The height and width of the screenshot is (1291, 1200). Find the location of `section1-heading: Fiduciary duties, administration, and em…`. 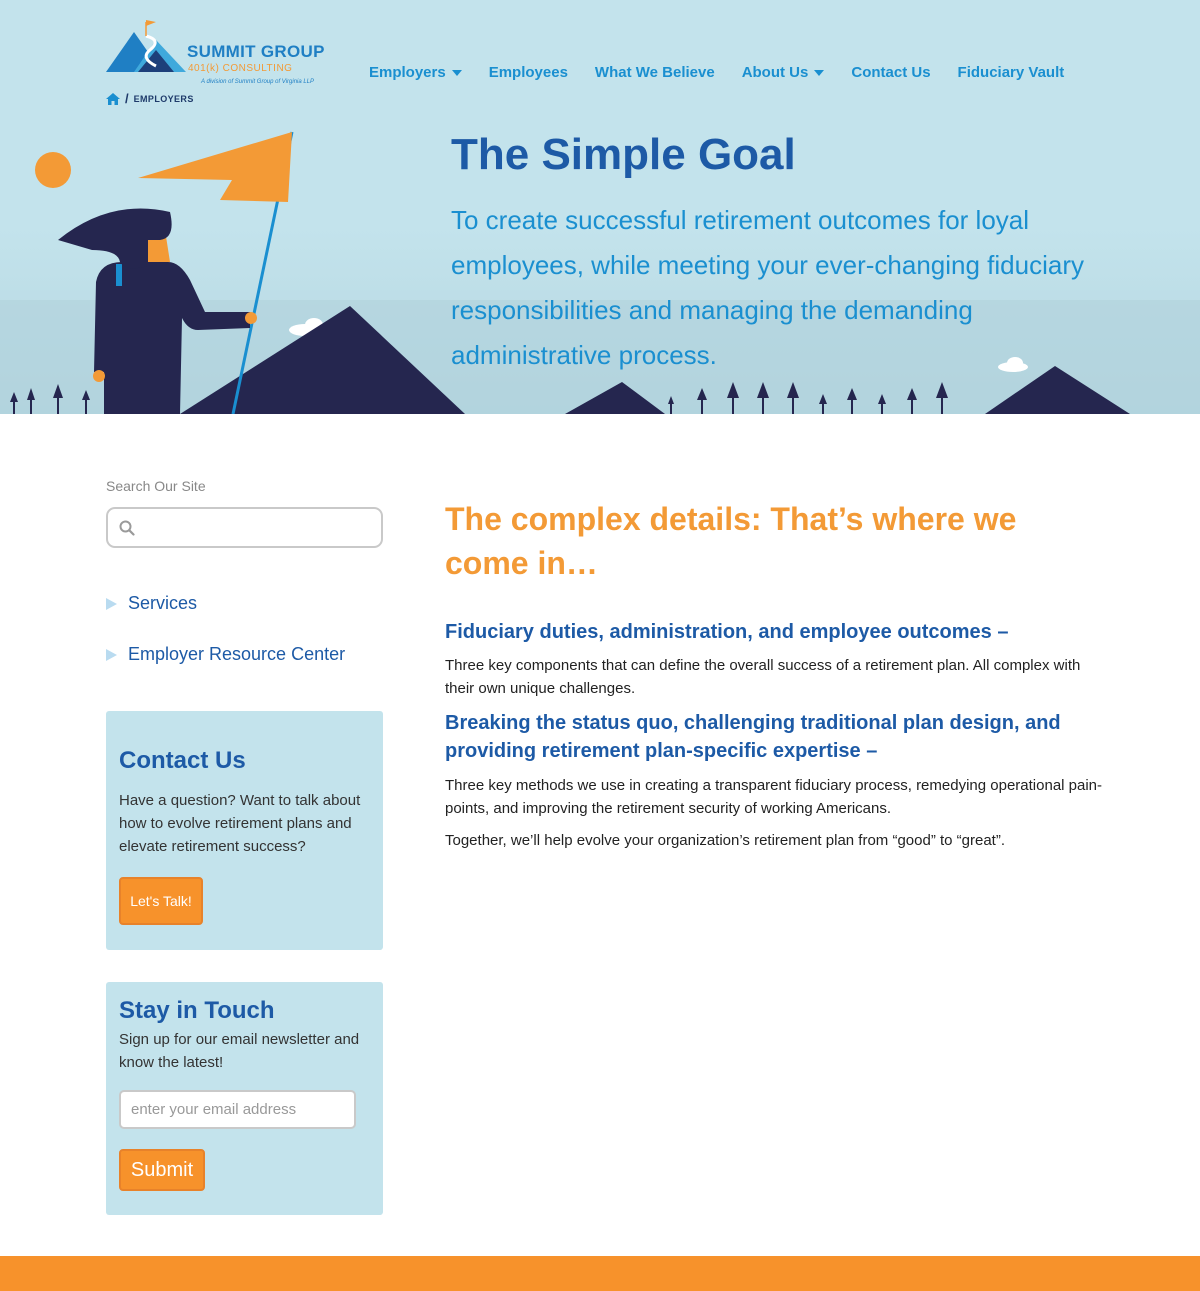

section1-heading: Fiduciary duties, administration, and em… is located at coordinates (727, 632).